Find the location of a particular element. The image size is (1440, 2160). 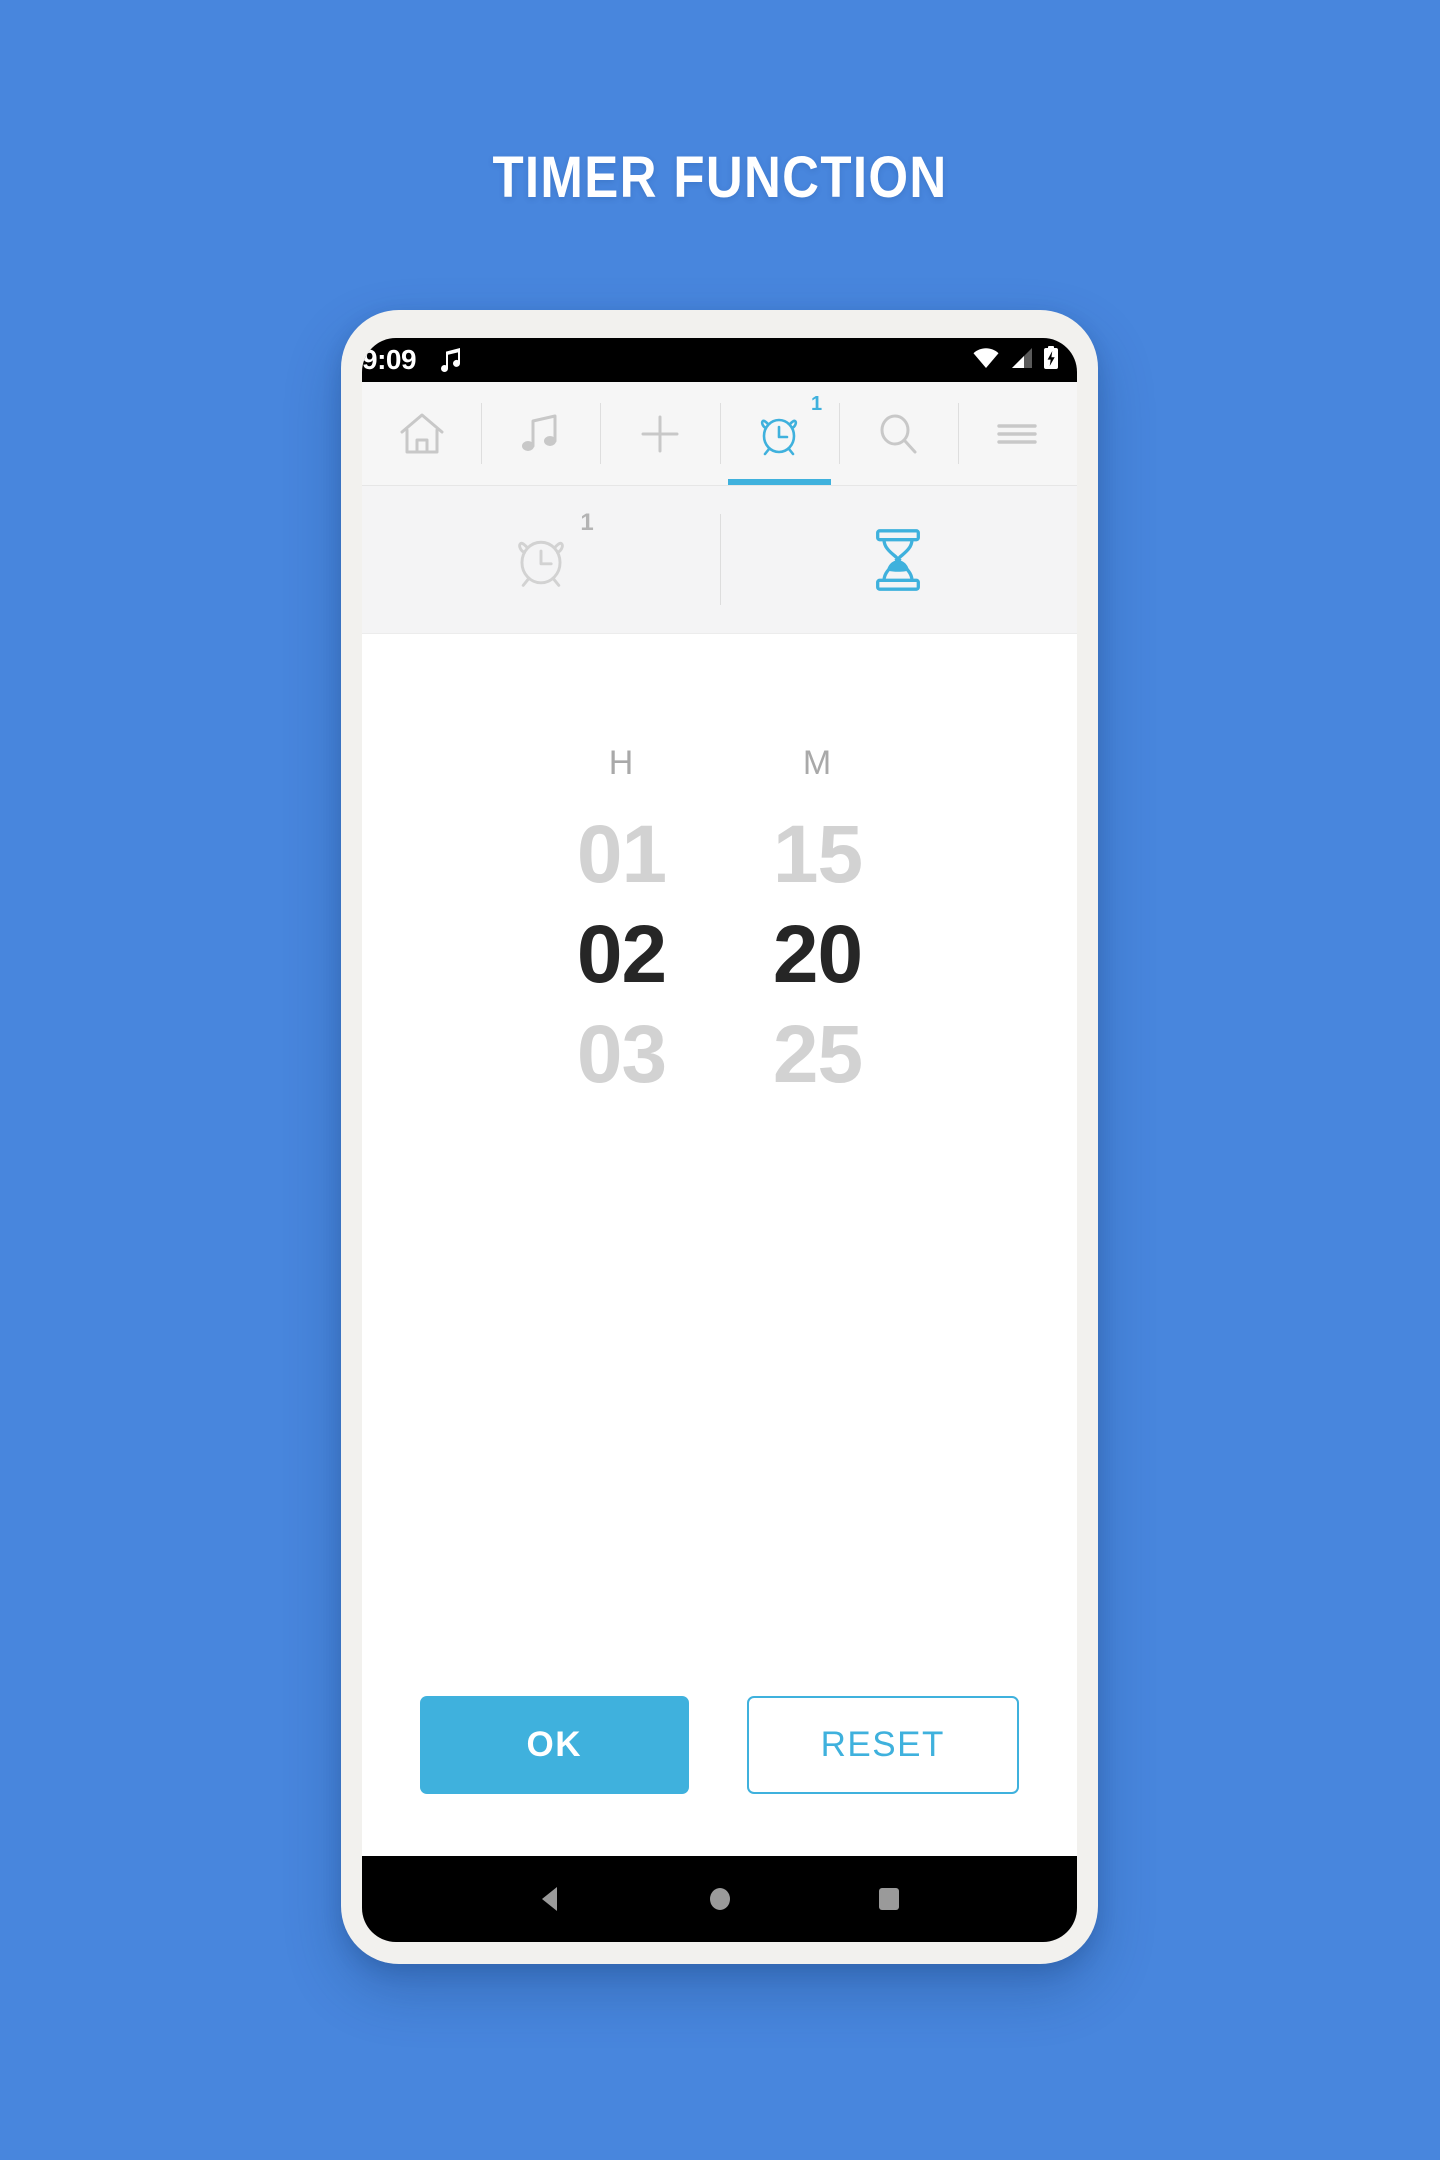

picker-column-hours: H 01 02 03 is located at coordinates (622, 924).